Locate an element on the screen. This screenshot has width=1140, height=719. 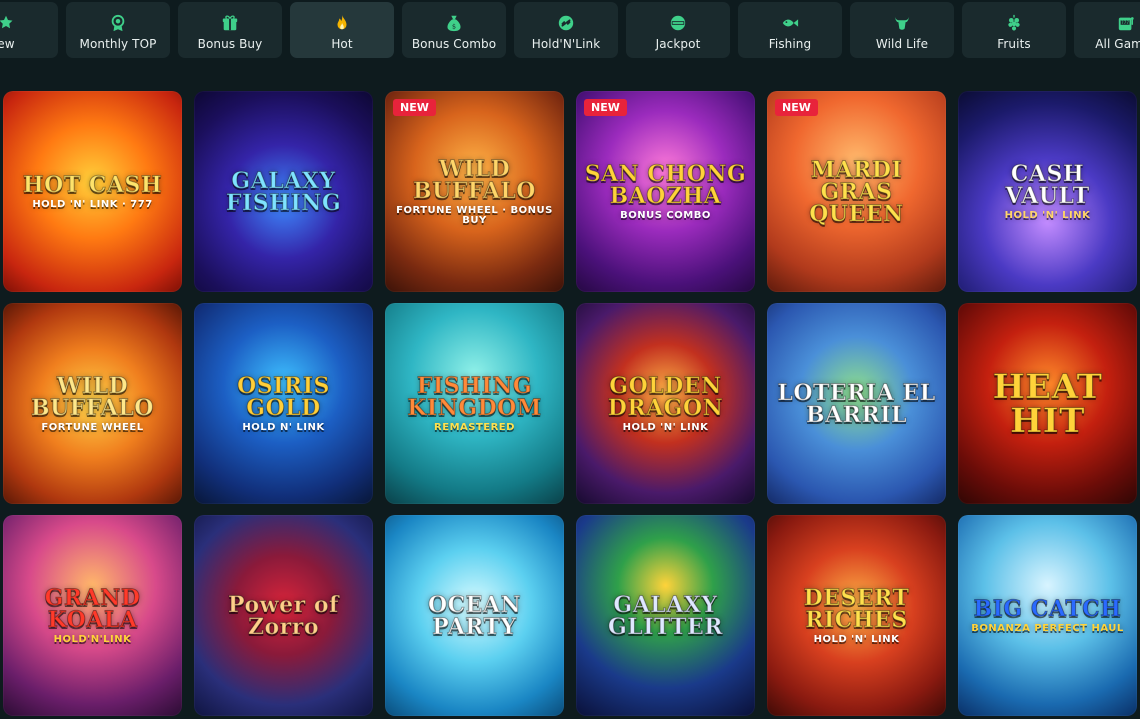
bull-icon is located at coordinates (902, 23).